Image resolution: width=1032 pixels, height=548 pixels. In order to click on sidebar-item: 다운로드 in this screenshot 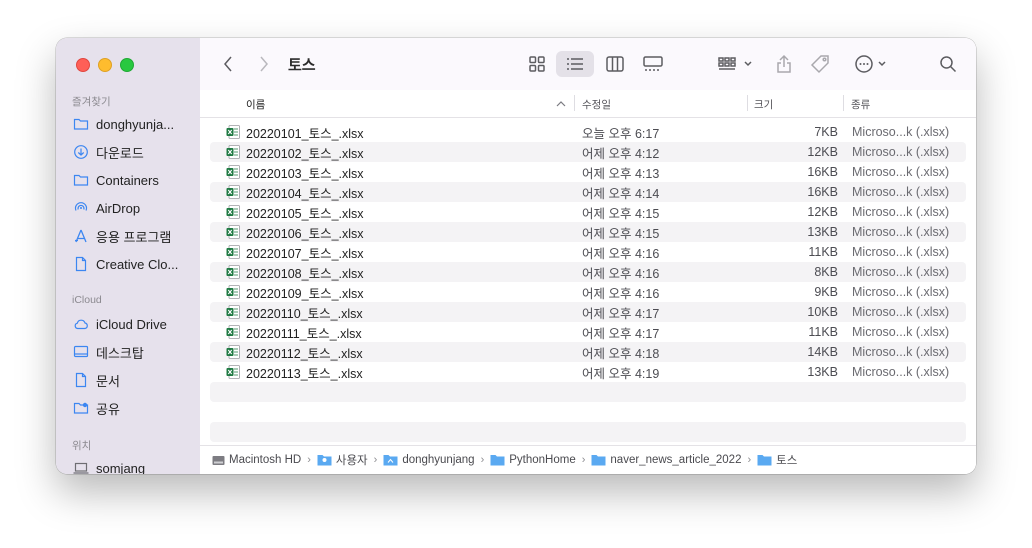, I will do `click(134, 152)`.